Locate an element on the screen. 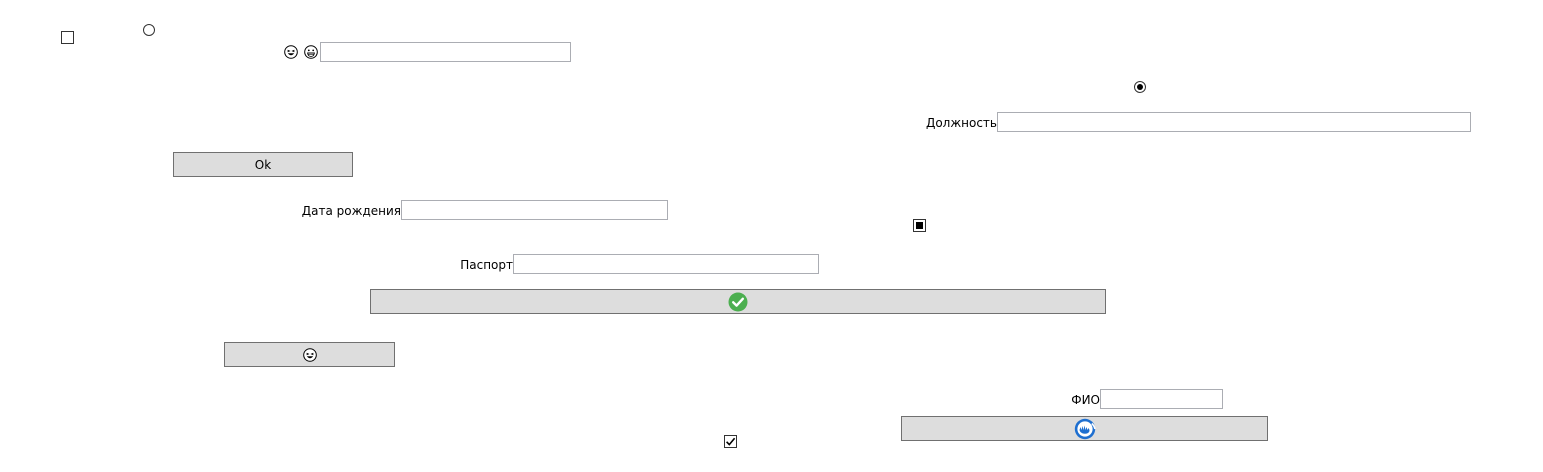  fio-label: ФИО is located at coordinates (1085, 400).